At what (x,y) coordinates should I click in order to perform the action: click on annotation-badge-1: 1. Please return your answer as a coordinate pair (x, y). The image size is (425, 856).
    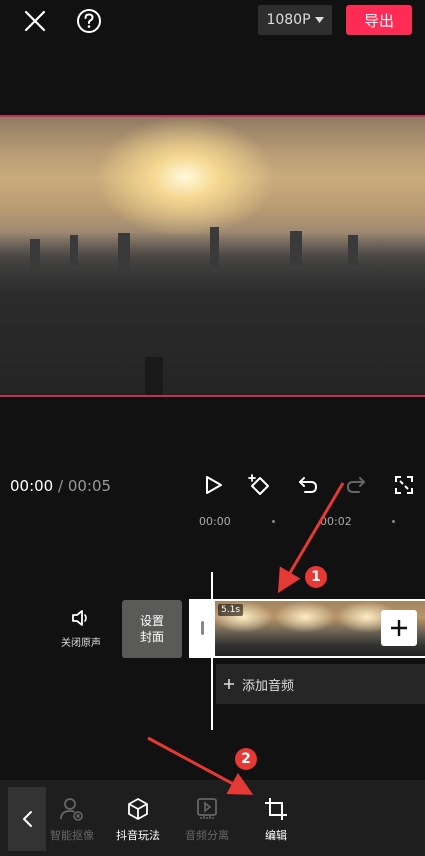
    Looking at the image, I should click on (316, 577).